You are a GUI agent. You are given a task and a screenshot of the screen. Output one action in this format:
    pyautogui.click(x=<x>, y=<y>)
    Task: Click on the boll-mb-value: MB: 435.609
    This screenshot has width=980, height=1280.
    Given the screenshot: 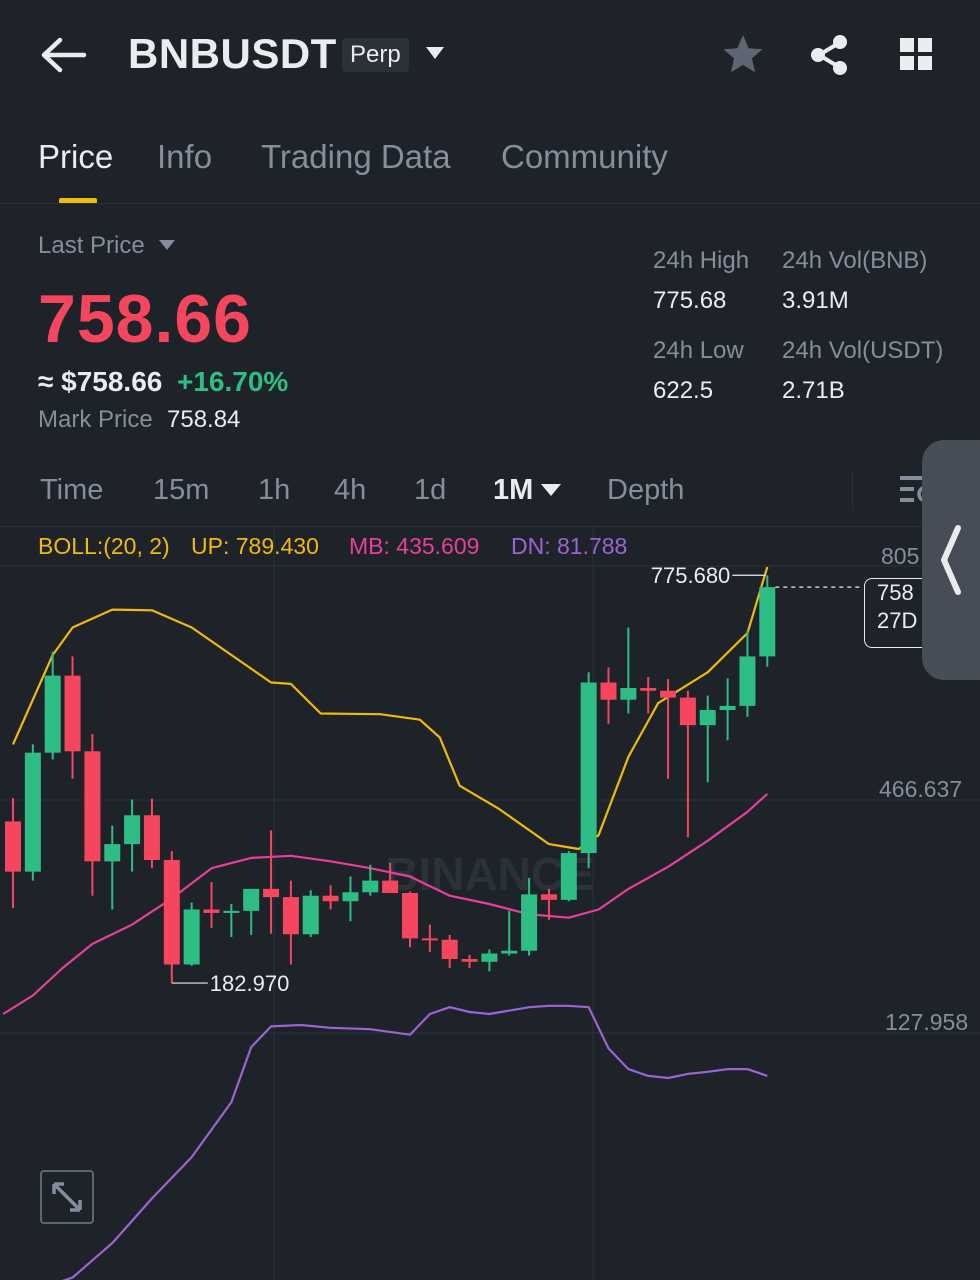 What is the action you would take?
    pyautogui.click(x=414, y=546)
    